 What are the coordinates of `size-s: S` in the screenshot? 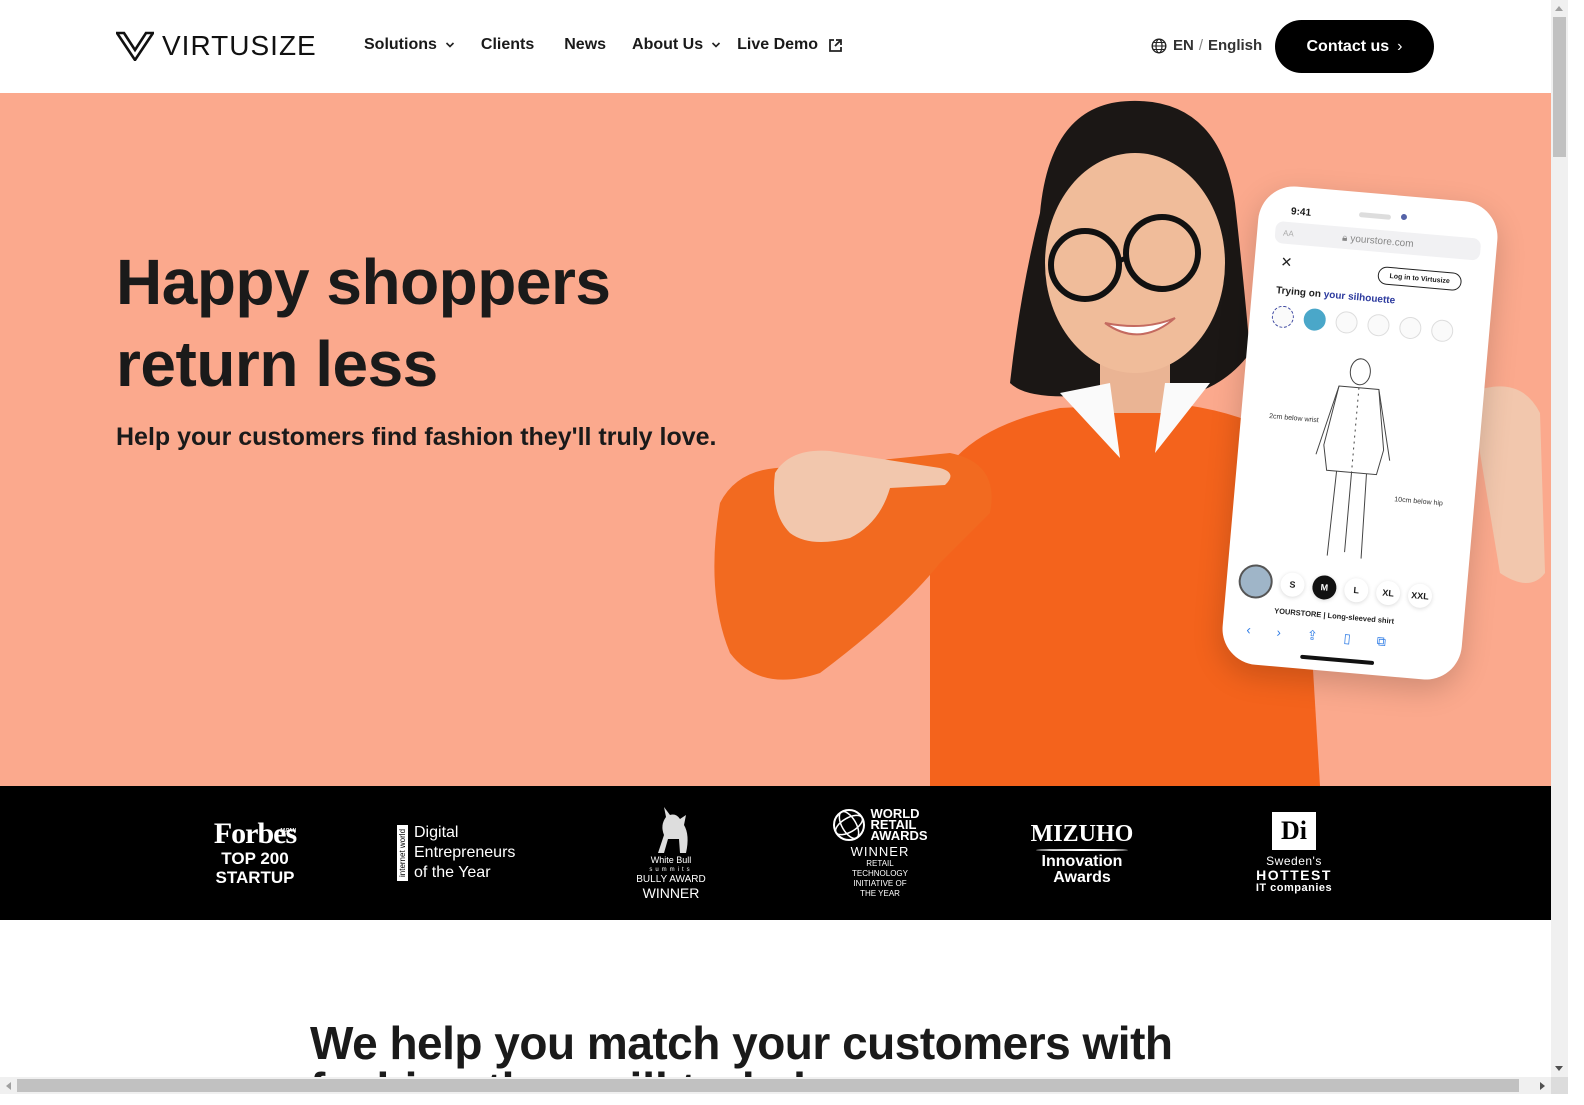 It's located at (1292, 584).